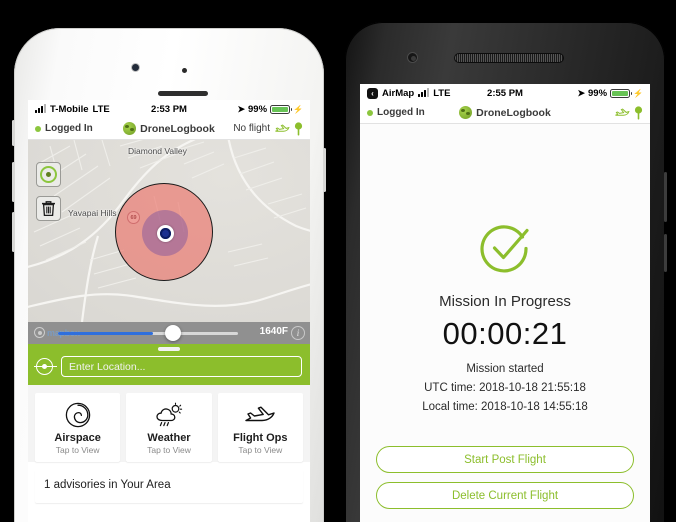  I want to click on right-status-bar: ‹ AirMap LTE 2:55 PM ➤ 99% ⚡, so click(505, 93).